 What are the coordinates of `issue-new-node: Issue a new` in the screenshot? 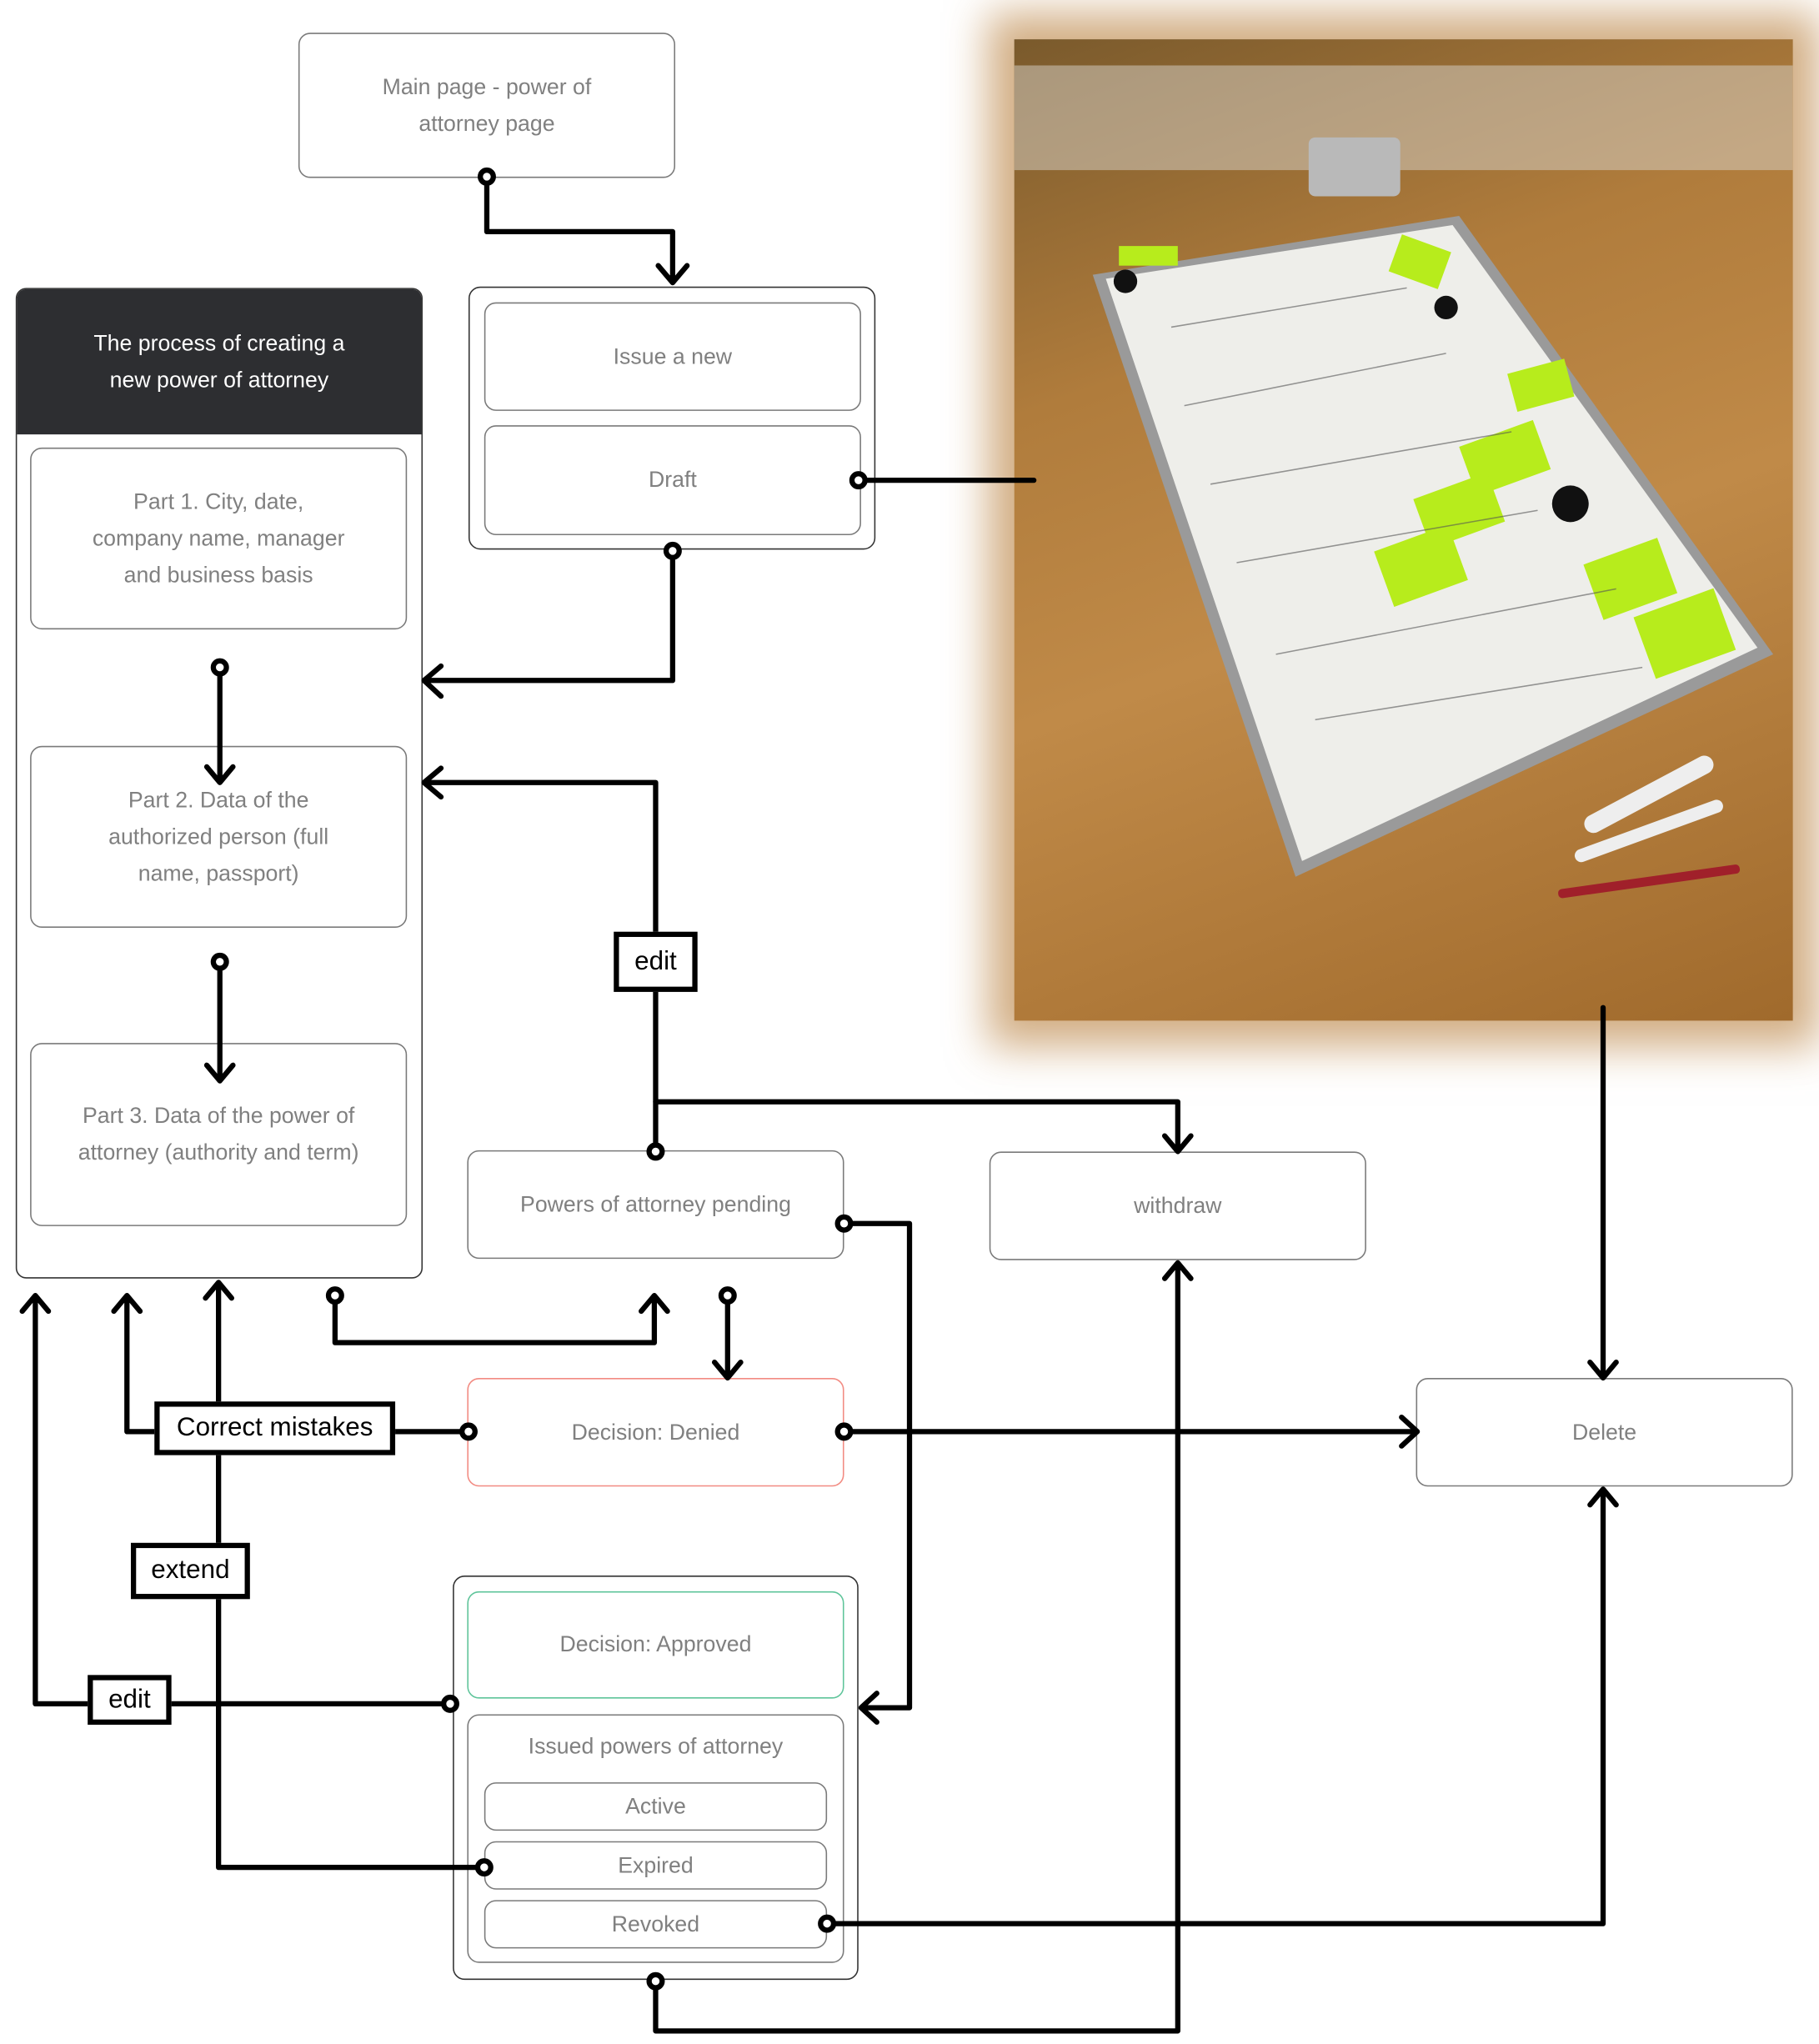 It's located at (672, 357).